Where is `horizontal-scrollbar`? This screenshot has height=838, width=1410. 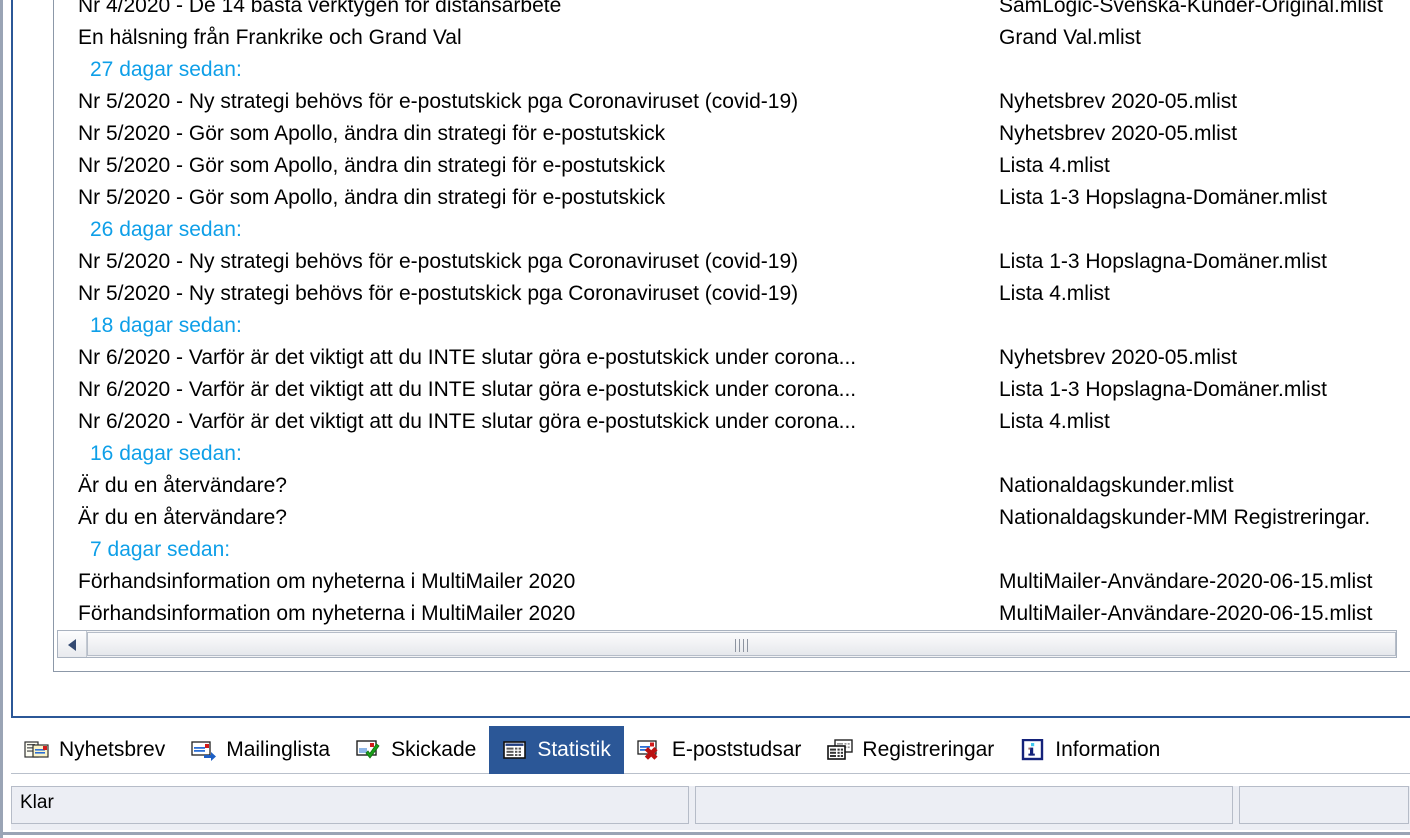
horizontal-scrollbar is located at coordinates (727, 644).